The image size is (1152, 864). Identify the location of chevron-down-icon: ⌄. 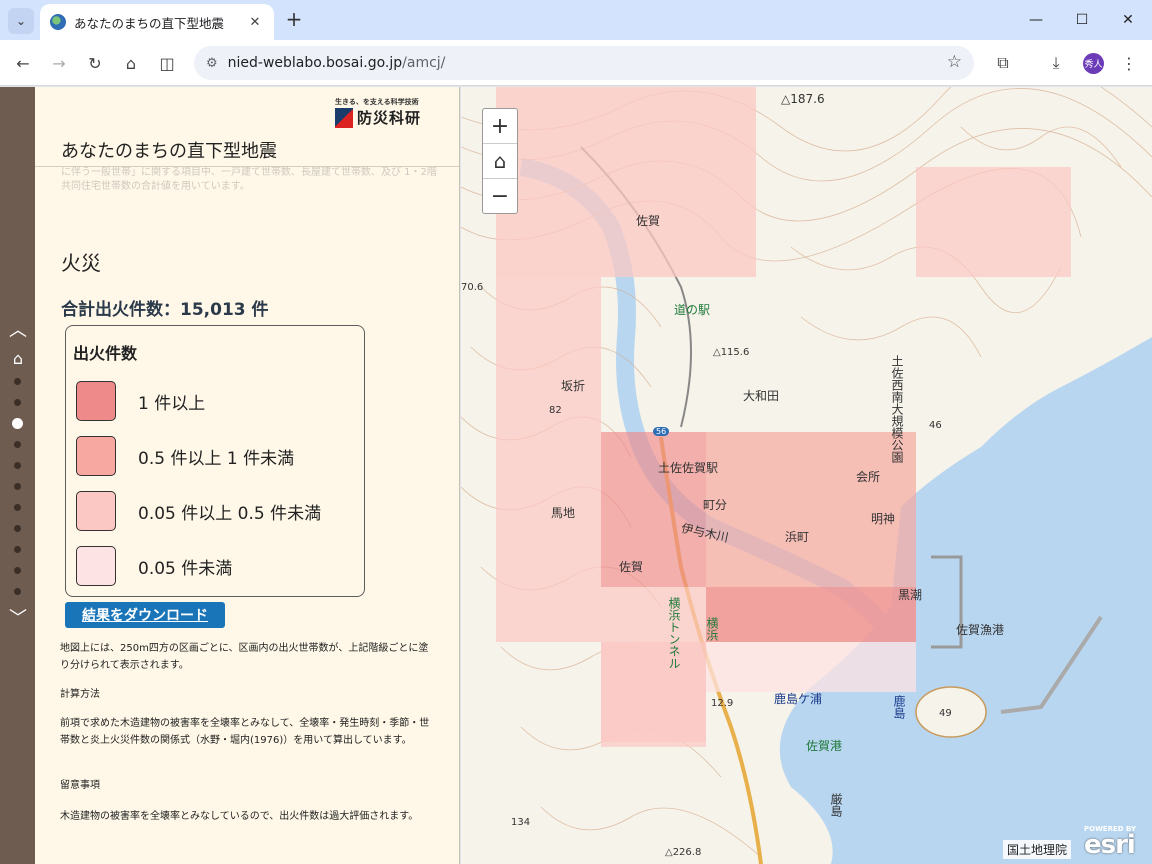
(21, 21).